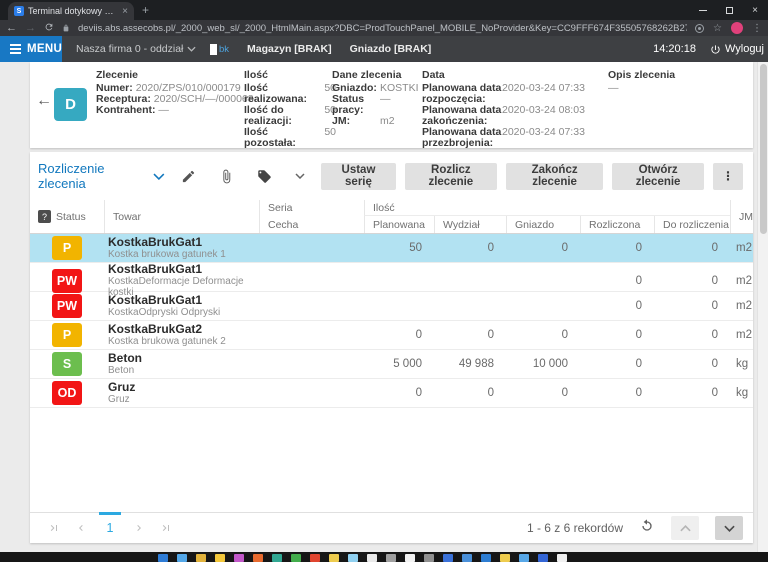 This screenshot has width=768, height=562. Describe the element at coordinates (30, 28) in the screenshot. I see `browser-forward-icon: →` at that location.